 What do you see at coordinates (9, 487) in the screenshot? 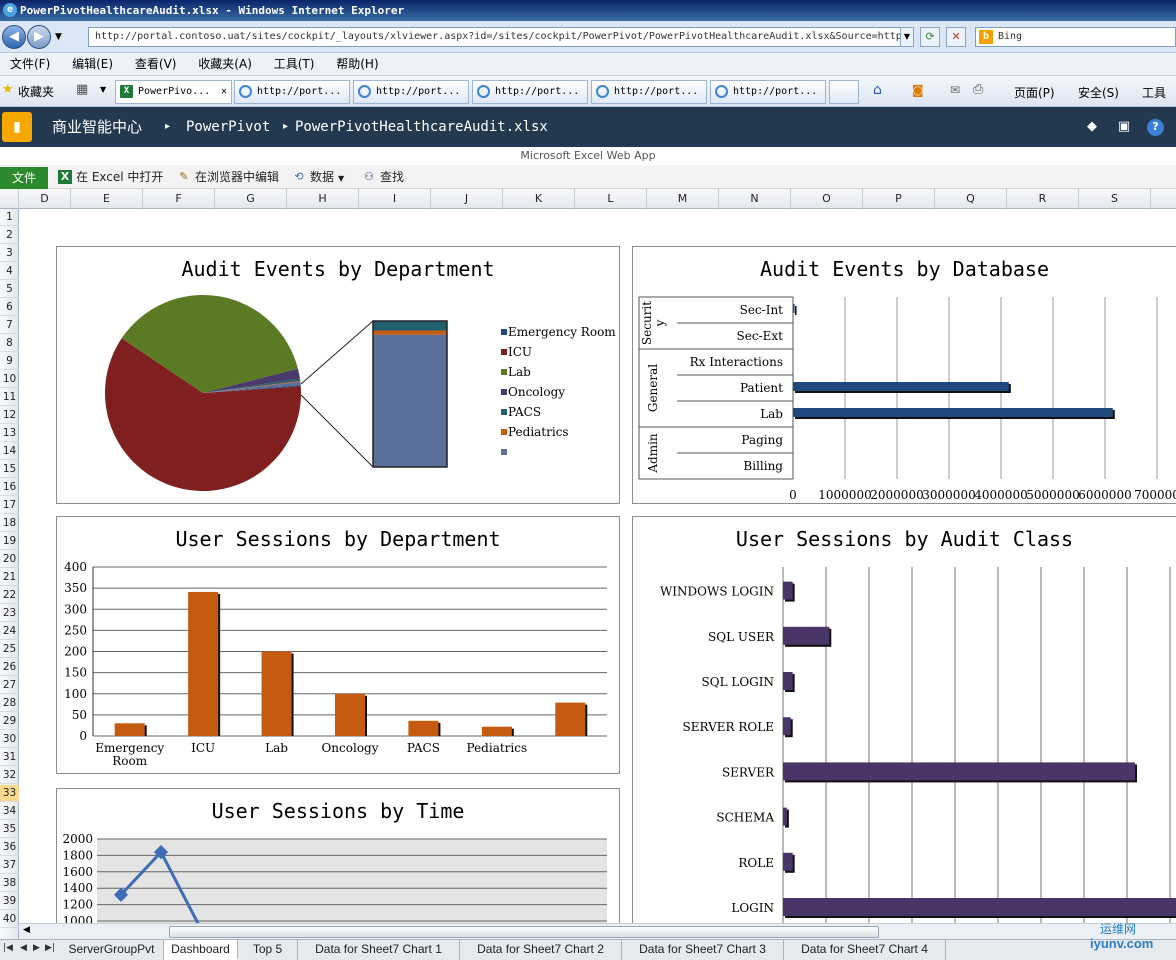
I see `row-header: 16` at bounding box center [9, 487].